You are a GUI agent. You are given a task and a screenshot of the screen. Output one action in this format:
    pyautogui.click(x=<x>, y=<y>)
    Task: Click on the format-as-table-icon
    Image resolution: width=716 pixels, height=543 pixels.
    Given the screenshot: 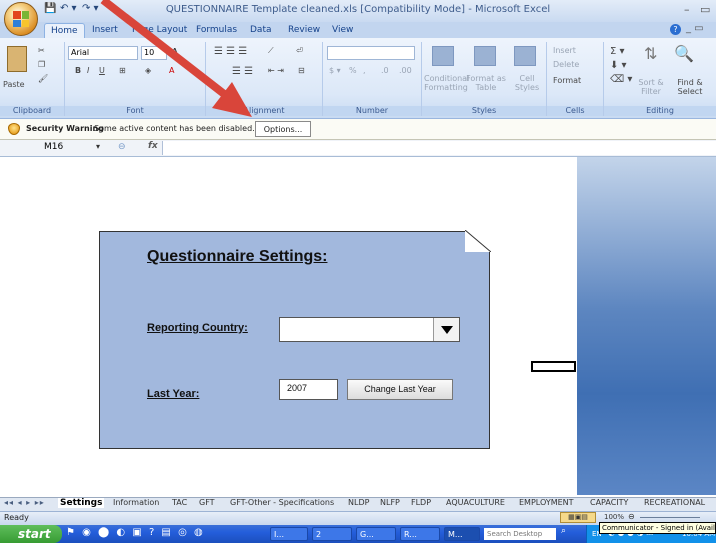 What is the action you would take?
    pyautogui.click(x=485, y=56)
    